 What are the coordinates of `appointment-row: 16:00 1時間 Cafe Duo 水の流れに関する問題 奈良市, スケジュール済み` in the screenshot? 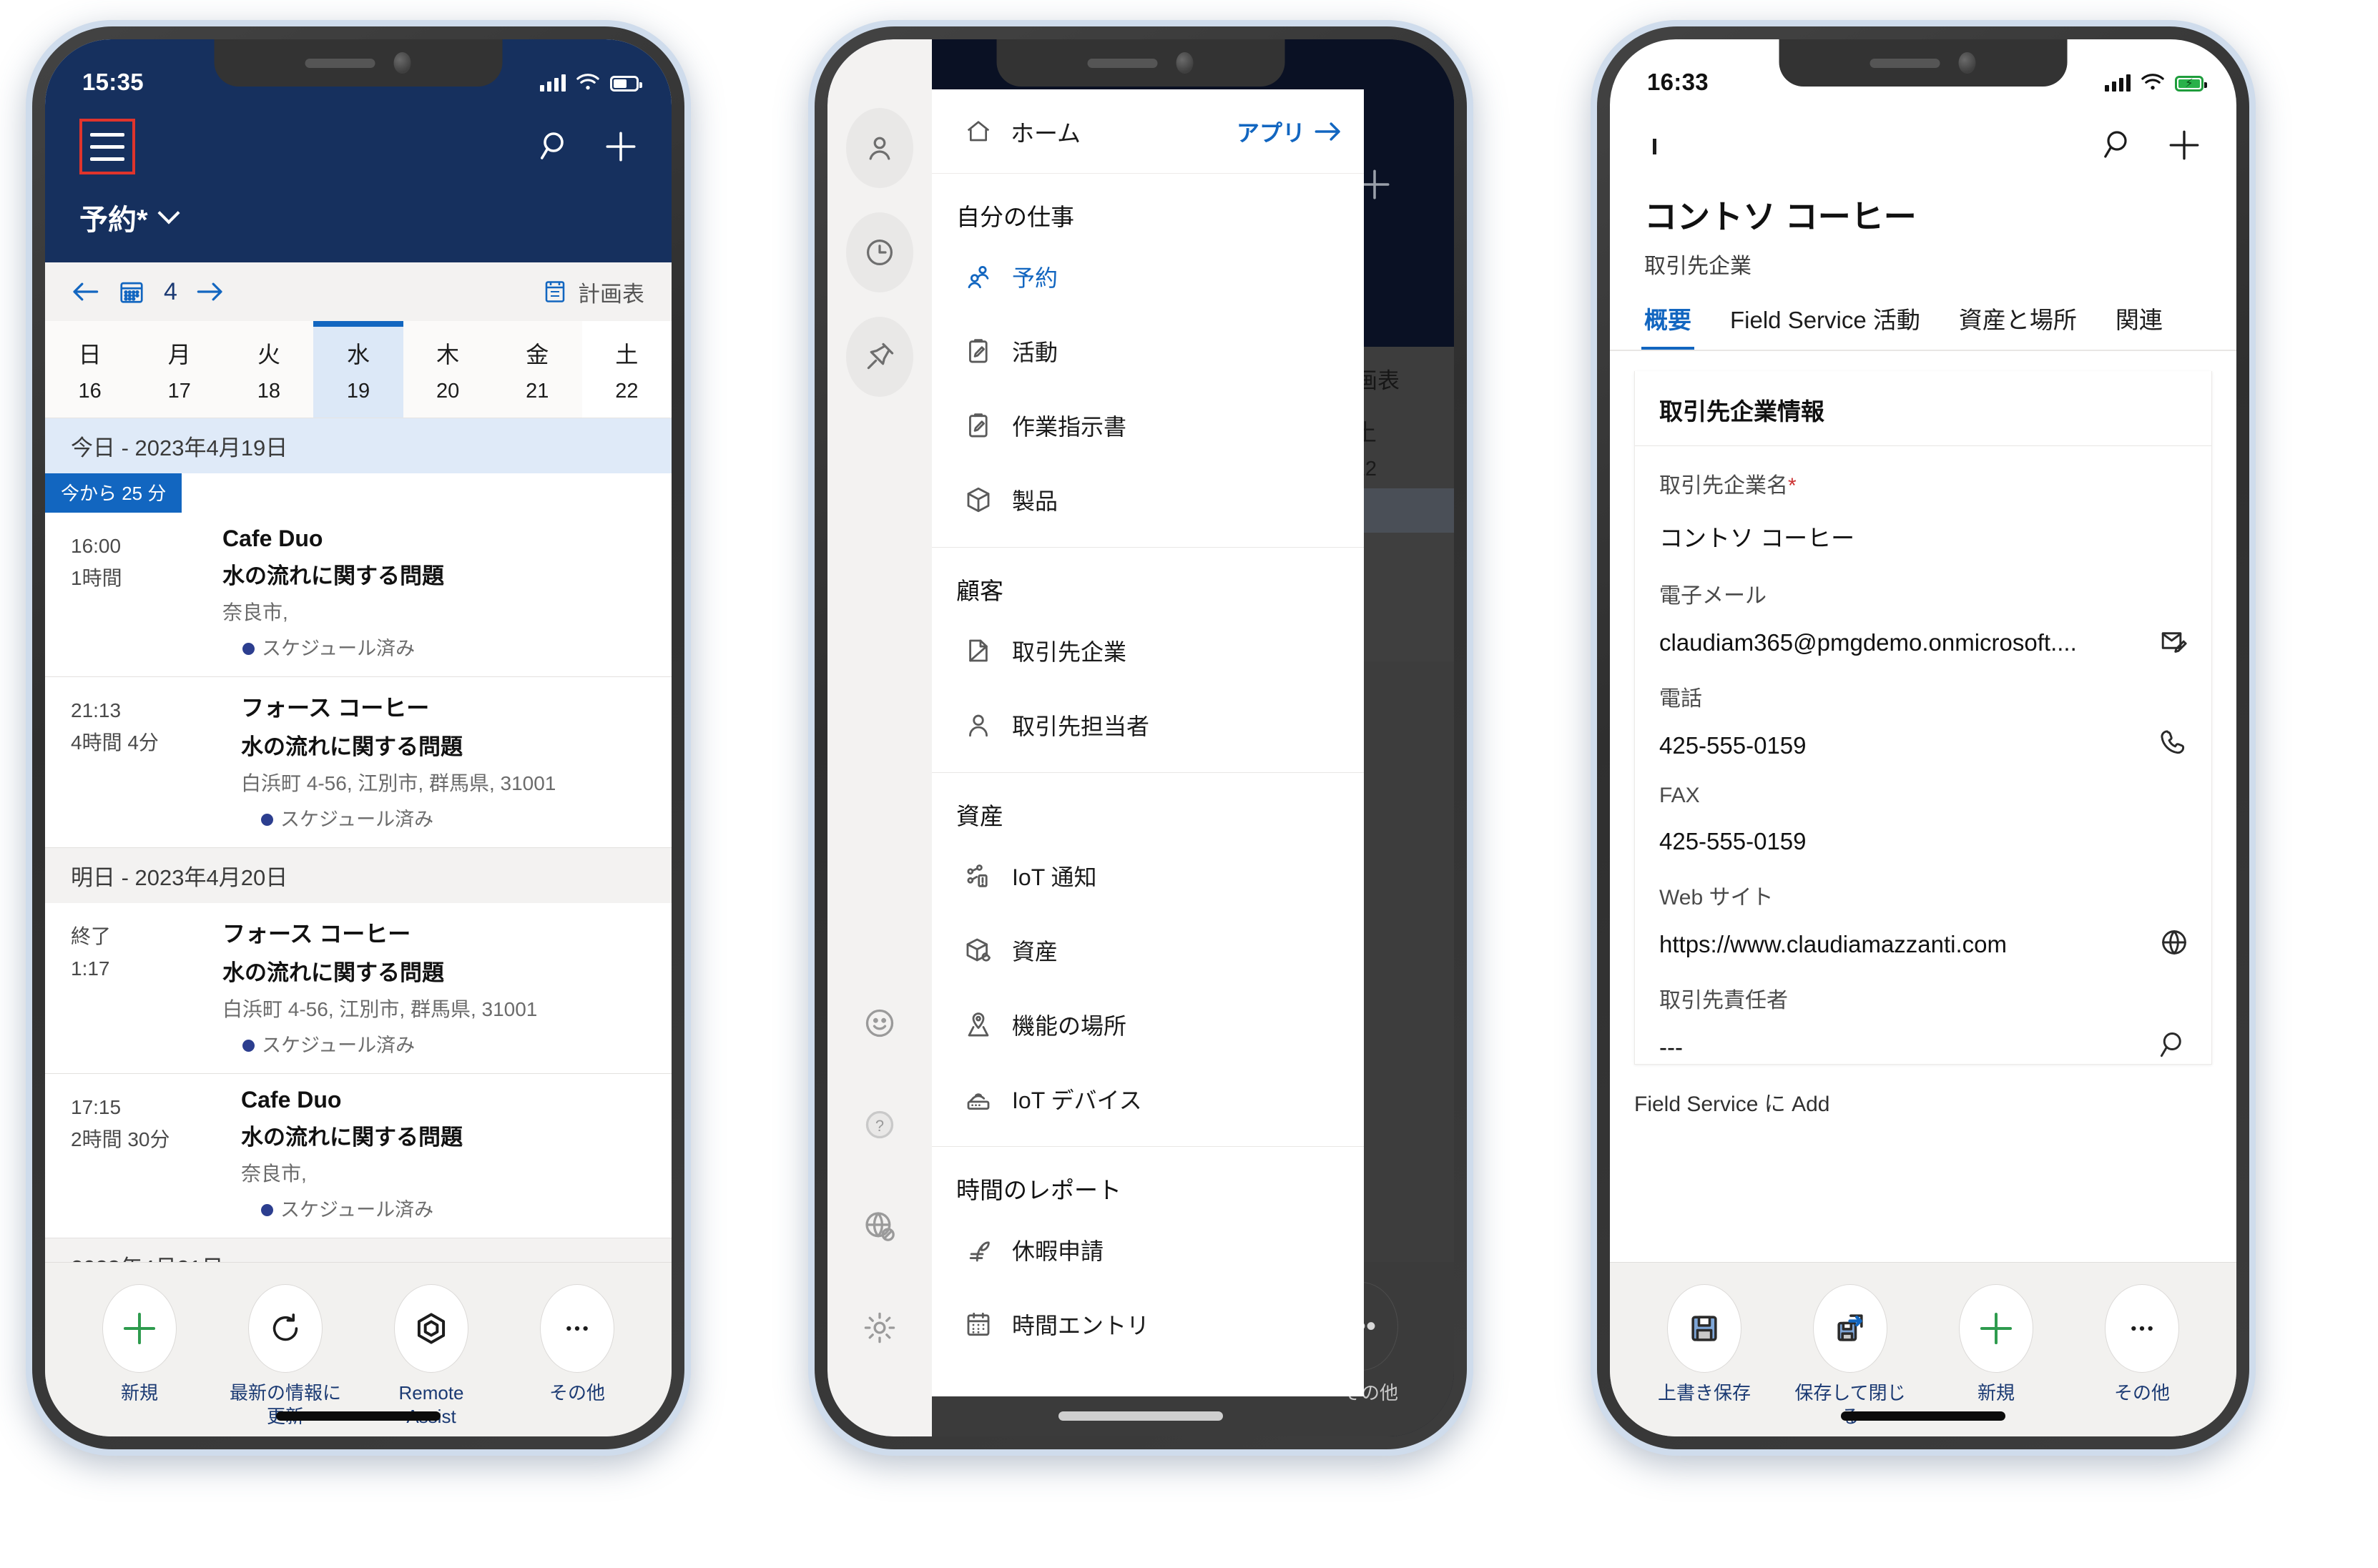 It's located at (358, 595).